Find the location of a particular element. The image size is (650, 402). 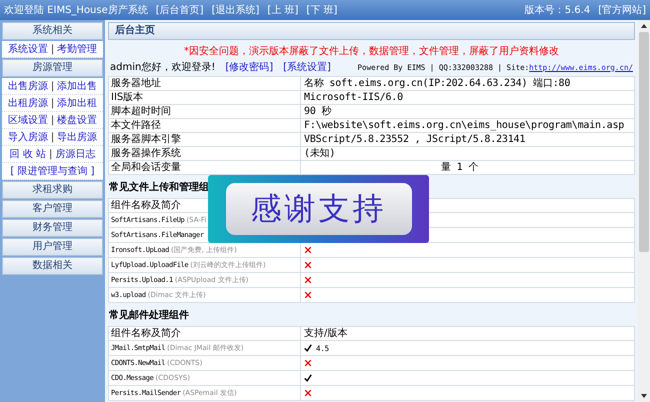

table-cell: (未知) is located at coordinates (467, 153).